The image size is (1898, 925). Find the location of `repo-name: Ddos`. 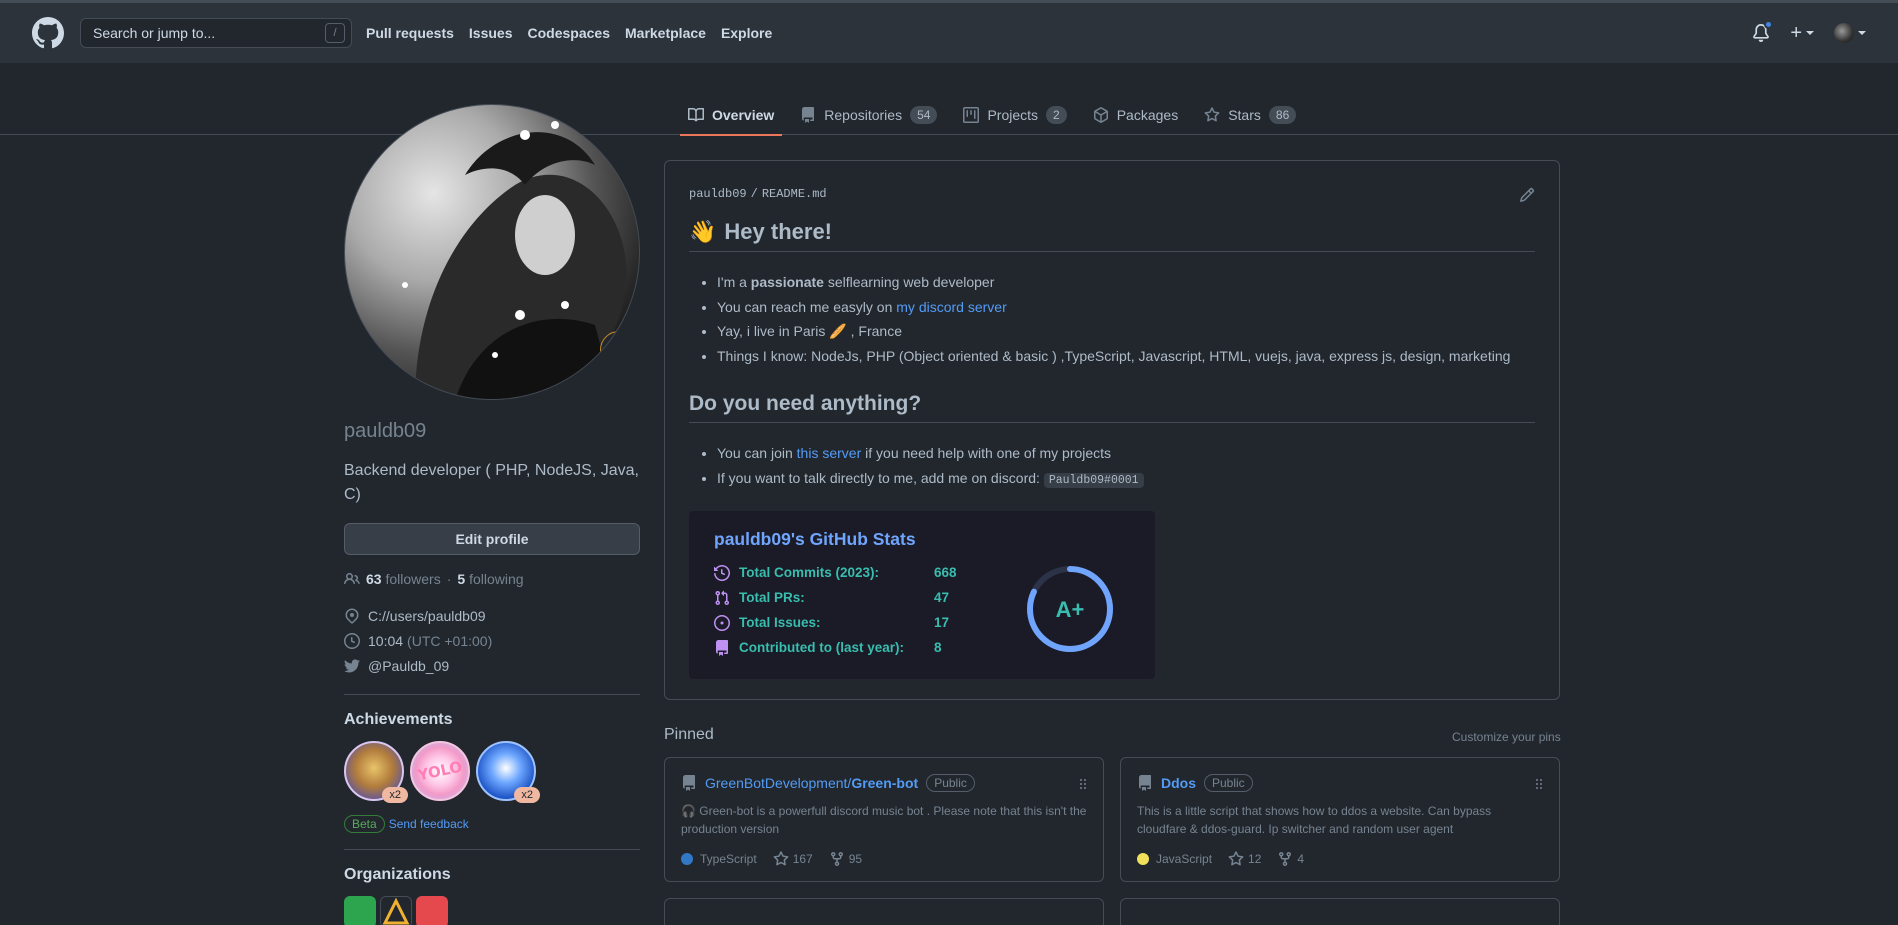

repo-name: Ddos is located at coordinates (1178, 783).